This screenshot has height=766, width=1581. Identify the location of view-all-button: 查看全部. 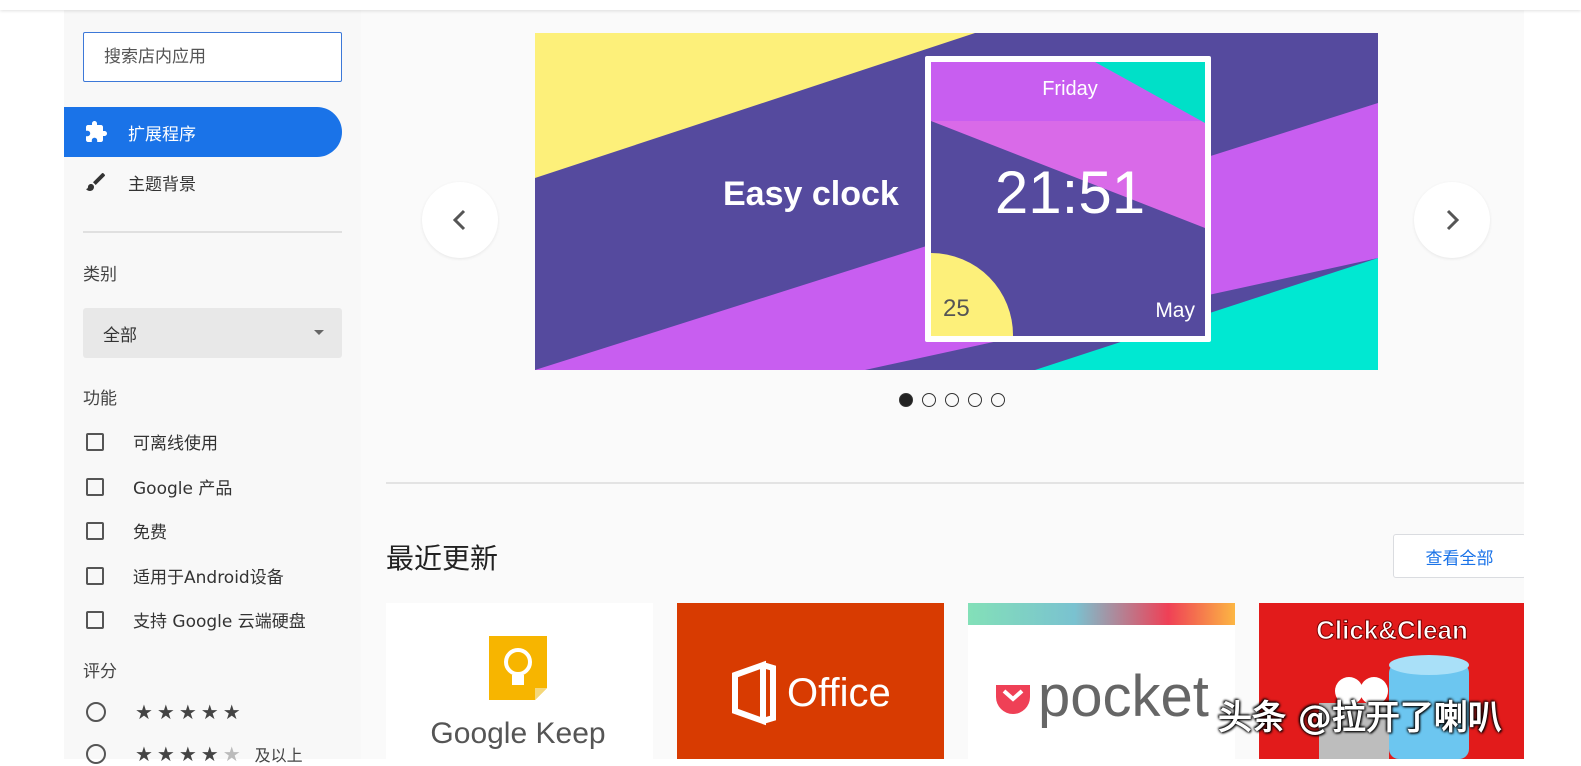
(1459, 556).